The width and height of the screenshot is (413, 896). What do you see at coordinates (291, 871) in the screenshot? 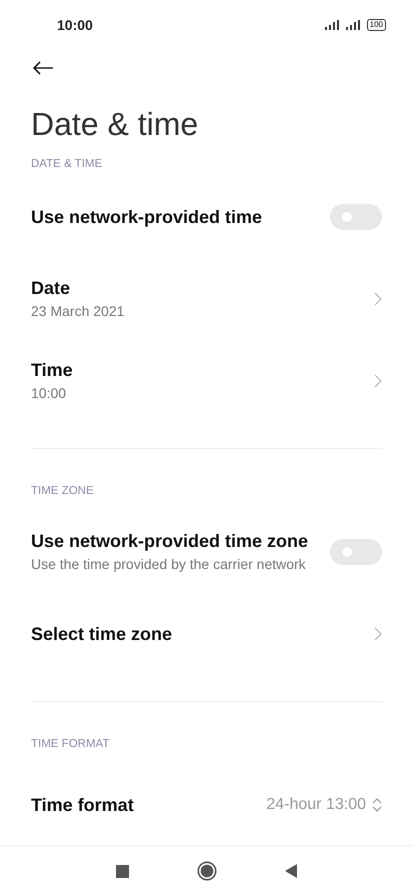
I see `back-triangle-icon` at bounding box center [291, 871].